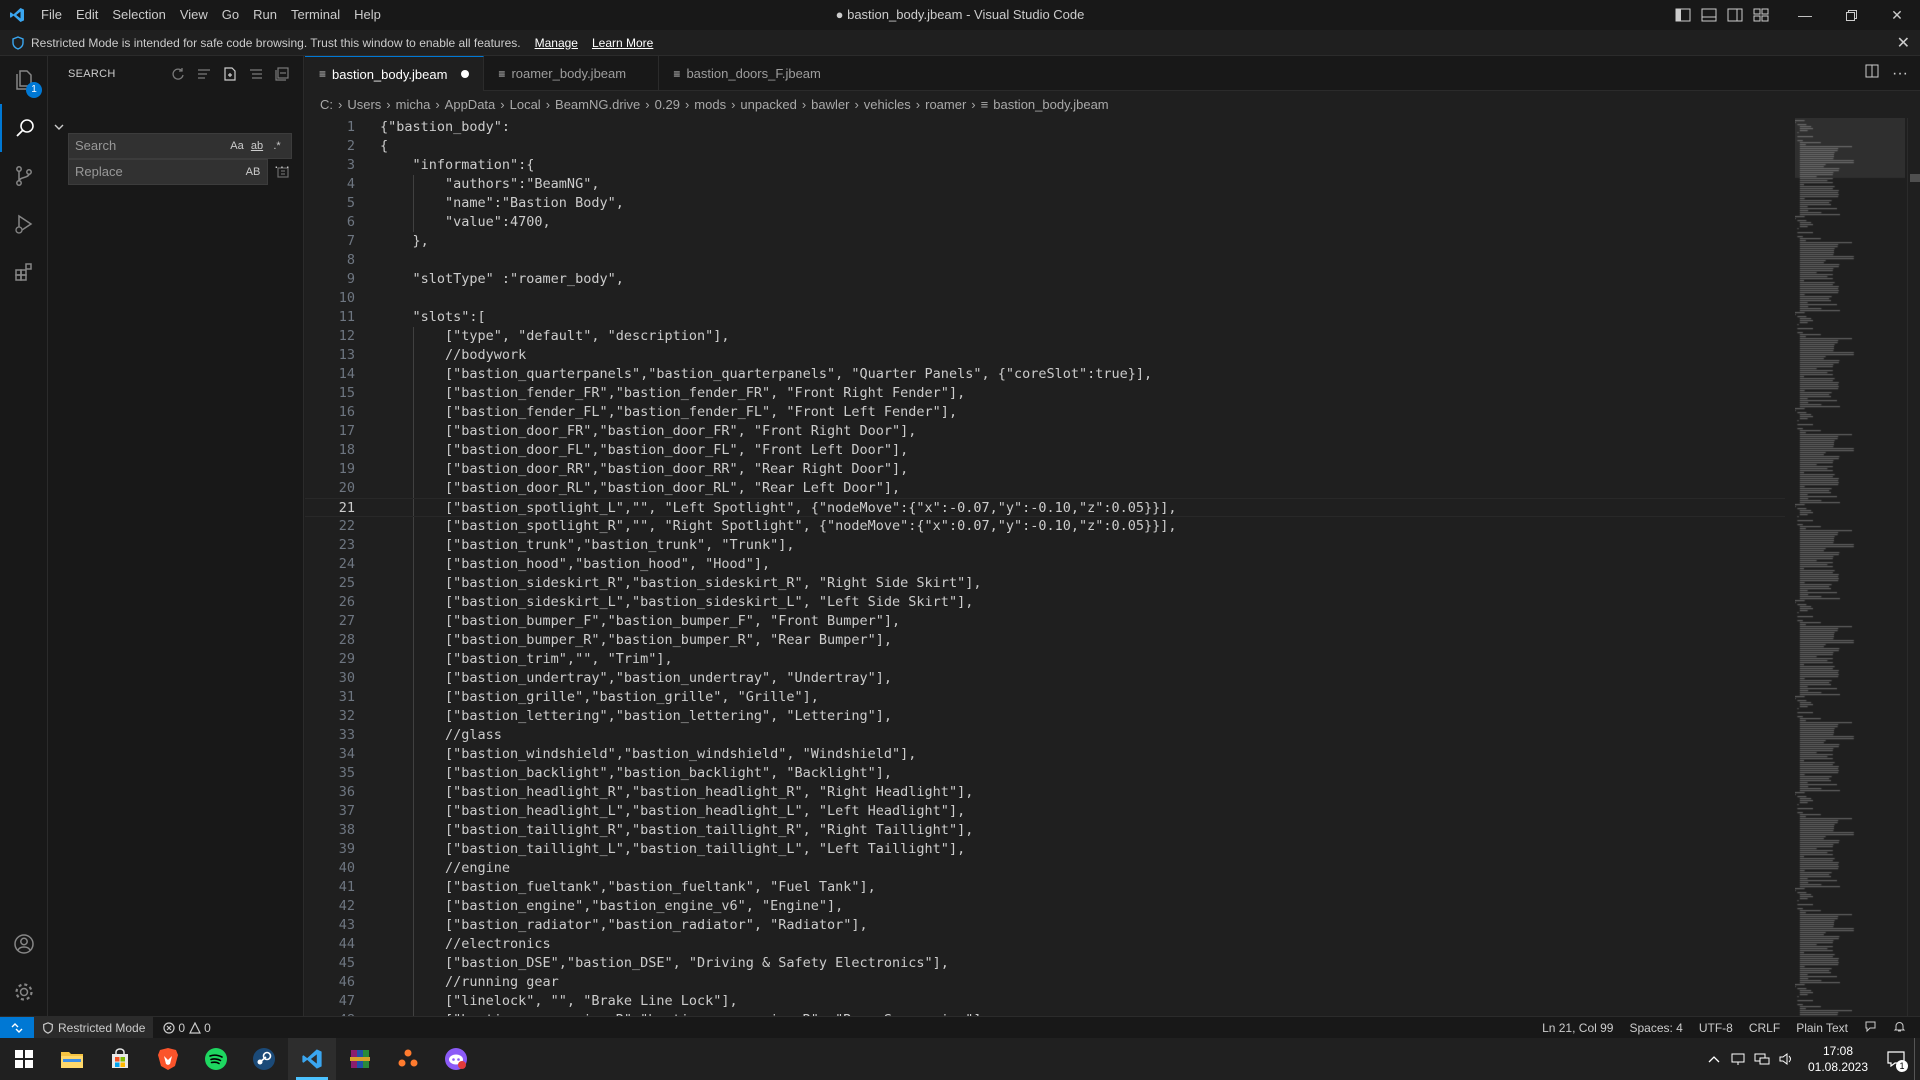  I want to click on menu-run: Run, so click(265, 15).